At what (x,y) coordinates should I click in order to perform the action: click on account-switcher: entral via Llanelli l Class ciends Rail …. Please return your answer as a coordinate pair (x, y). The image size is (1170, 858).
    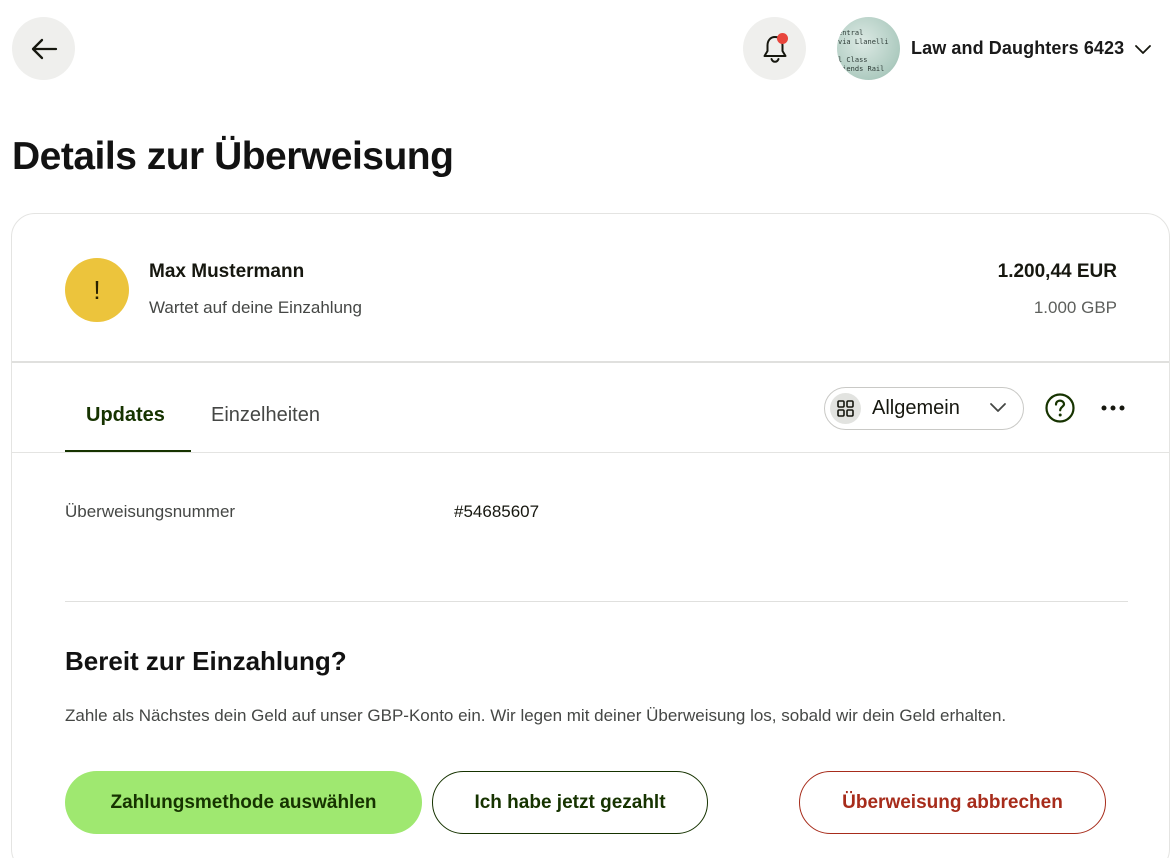
    Looking at the image, I should click on (994, 48).